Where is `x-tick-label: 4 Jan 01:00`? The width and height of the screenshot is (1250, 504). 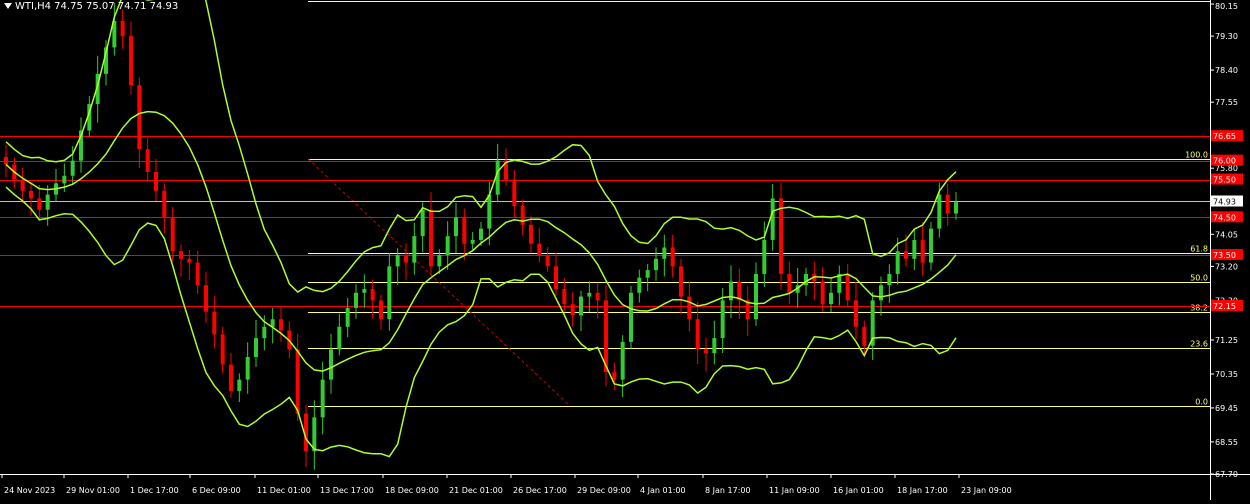 x-tick-label: 4 Jan 01:00 is located at coordinates (663, 490).